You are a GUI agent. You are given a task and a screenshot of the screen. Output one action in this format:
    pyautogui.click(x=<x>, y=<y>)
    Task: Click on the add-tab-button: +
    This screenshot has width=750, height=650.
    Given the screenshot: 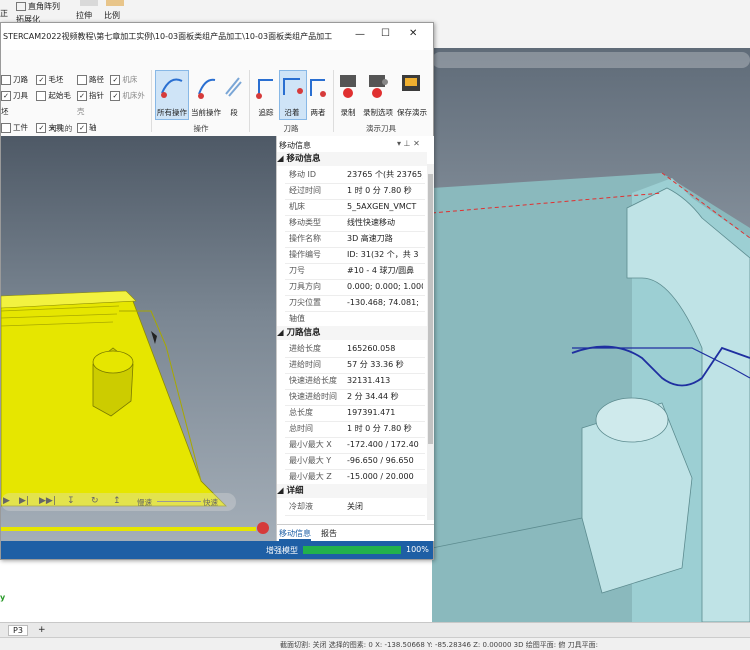 What is the action you would take?
    pyautogui.click(x=42, y=630)
    